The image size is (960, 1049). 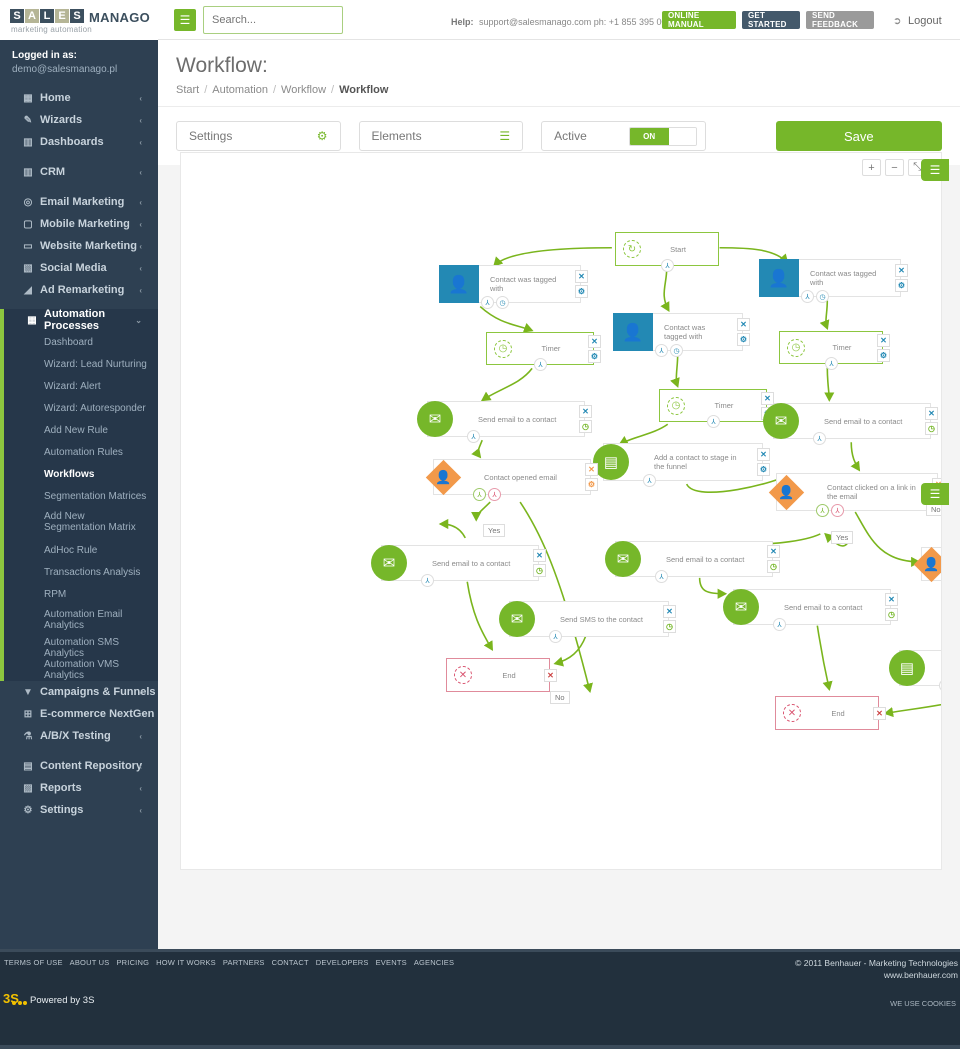 I want to click on workflow-node-timer-right: Timer ◷ ✕ ⚙ ⅄, so click(x=834, y=350).